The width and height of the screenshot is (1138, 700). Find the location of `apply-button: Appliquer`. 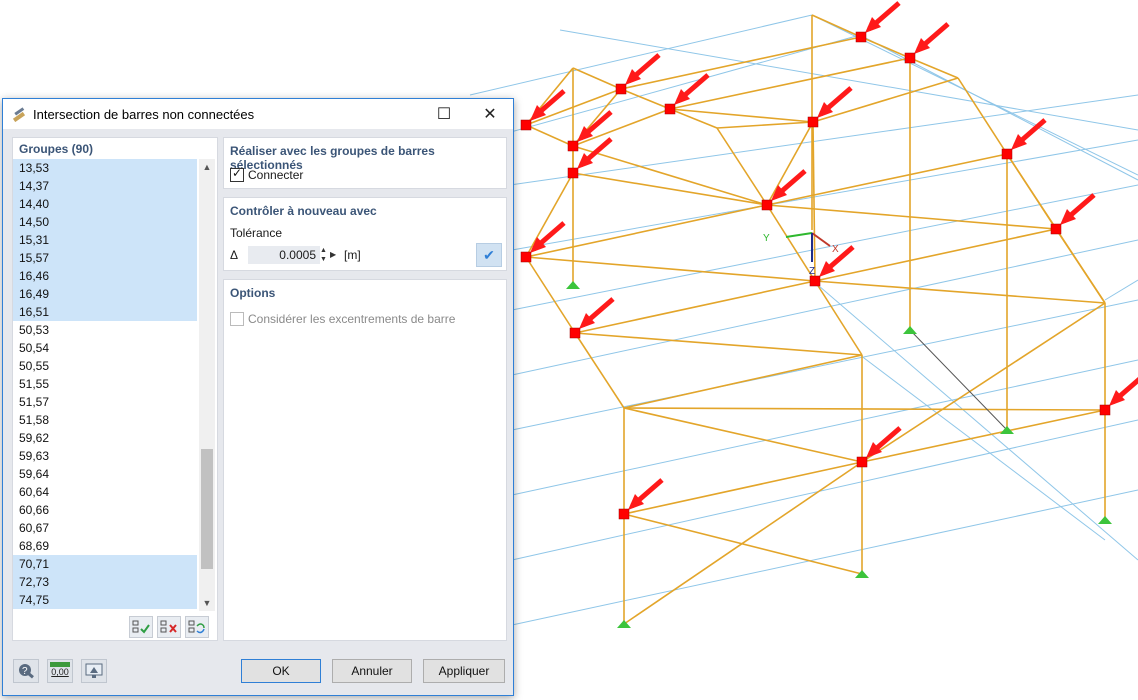

apply-button: Appliquer is located at coordinates (464, 671).